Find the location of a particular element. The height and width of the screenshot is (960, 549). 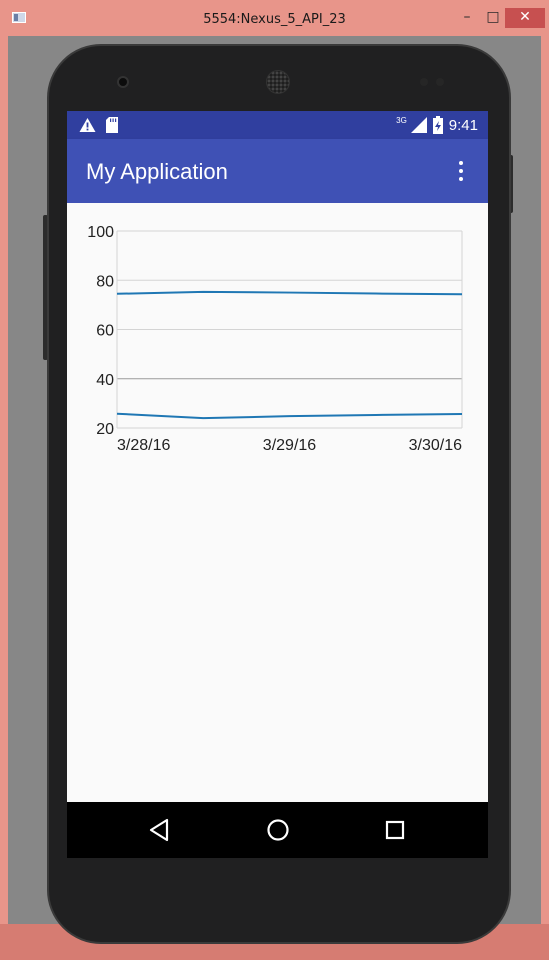

overflow-menu-icon is located at coordinates (461, 171).